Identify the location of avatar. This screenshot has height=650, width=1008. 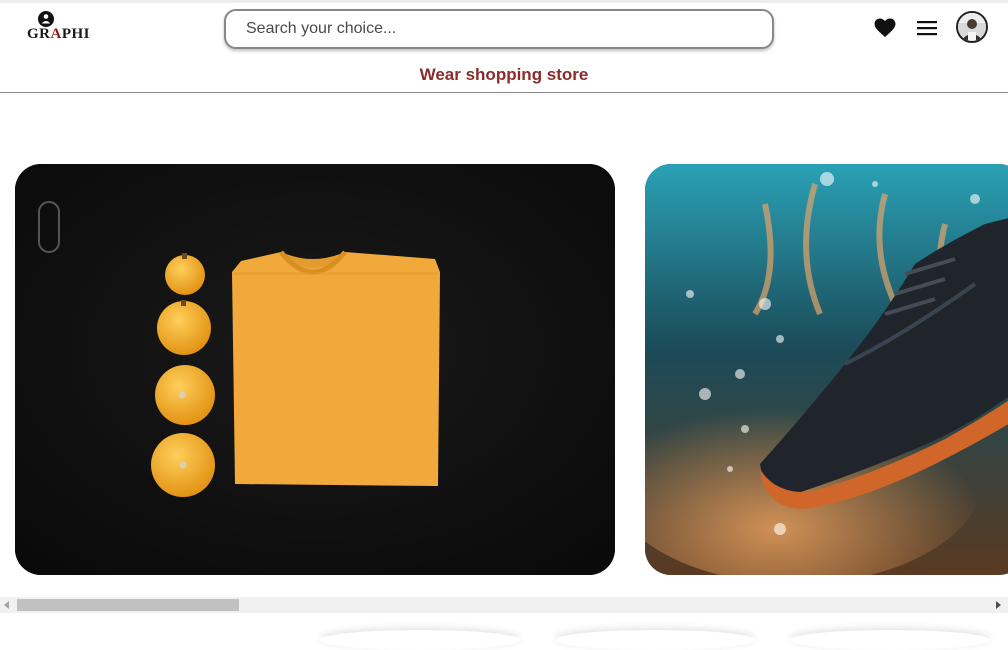
(972, 27).